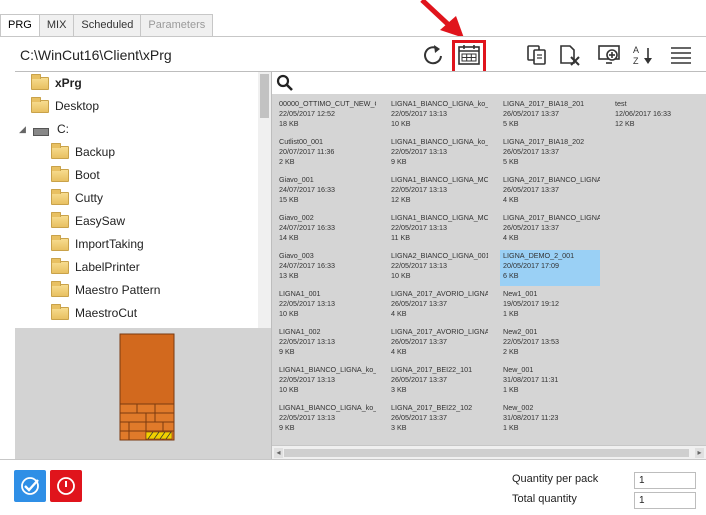 Image resolution: width=706 pixels, height=515 pixels. Describe the element at coordinates (107, 267) in the screenshot. I see `tree-item-label: LabelPrinter` at that location.